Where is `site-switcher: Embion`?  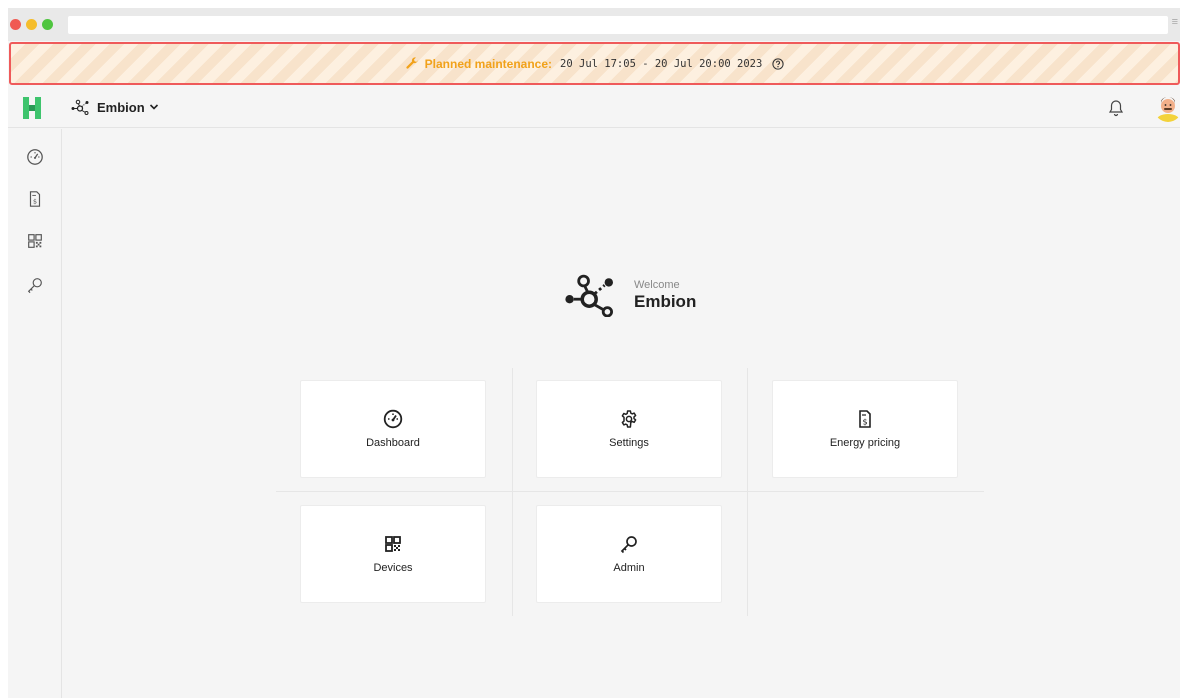 site-switcher: Embion is located at coordinates (118, 107).